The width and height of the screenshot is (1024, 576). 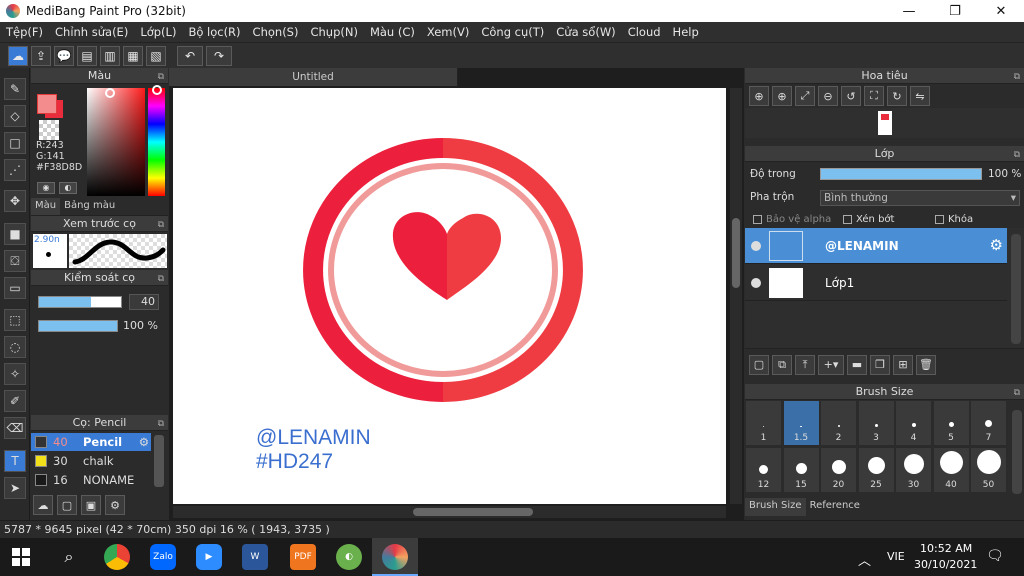 What do you see at coordinates (876, 470) in the screenshot?
I see `brush-size-cell: 25` at bounding box center [876, 470].